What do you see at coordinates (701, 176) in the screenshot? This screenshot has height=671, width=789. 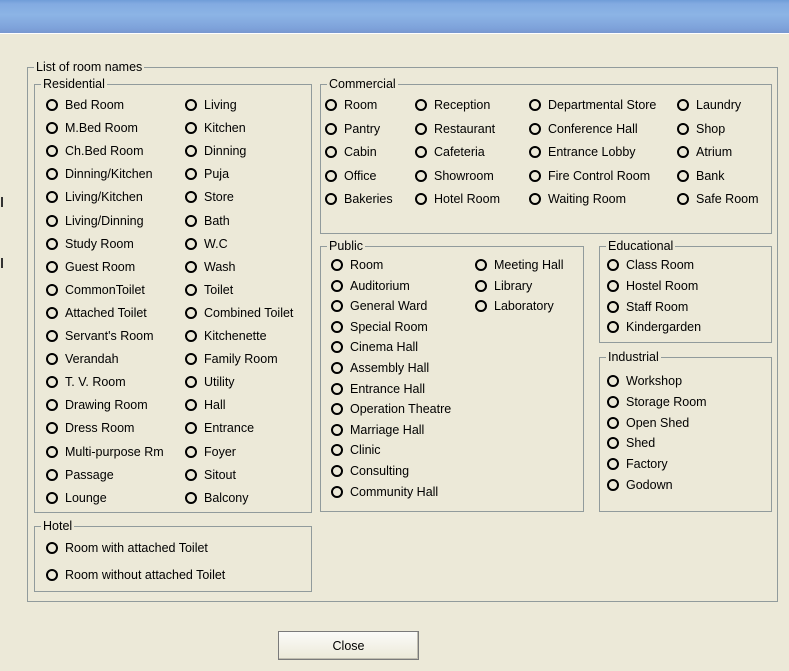 I see `commercial-option: Bank` at bounding box center [701, 176].